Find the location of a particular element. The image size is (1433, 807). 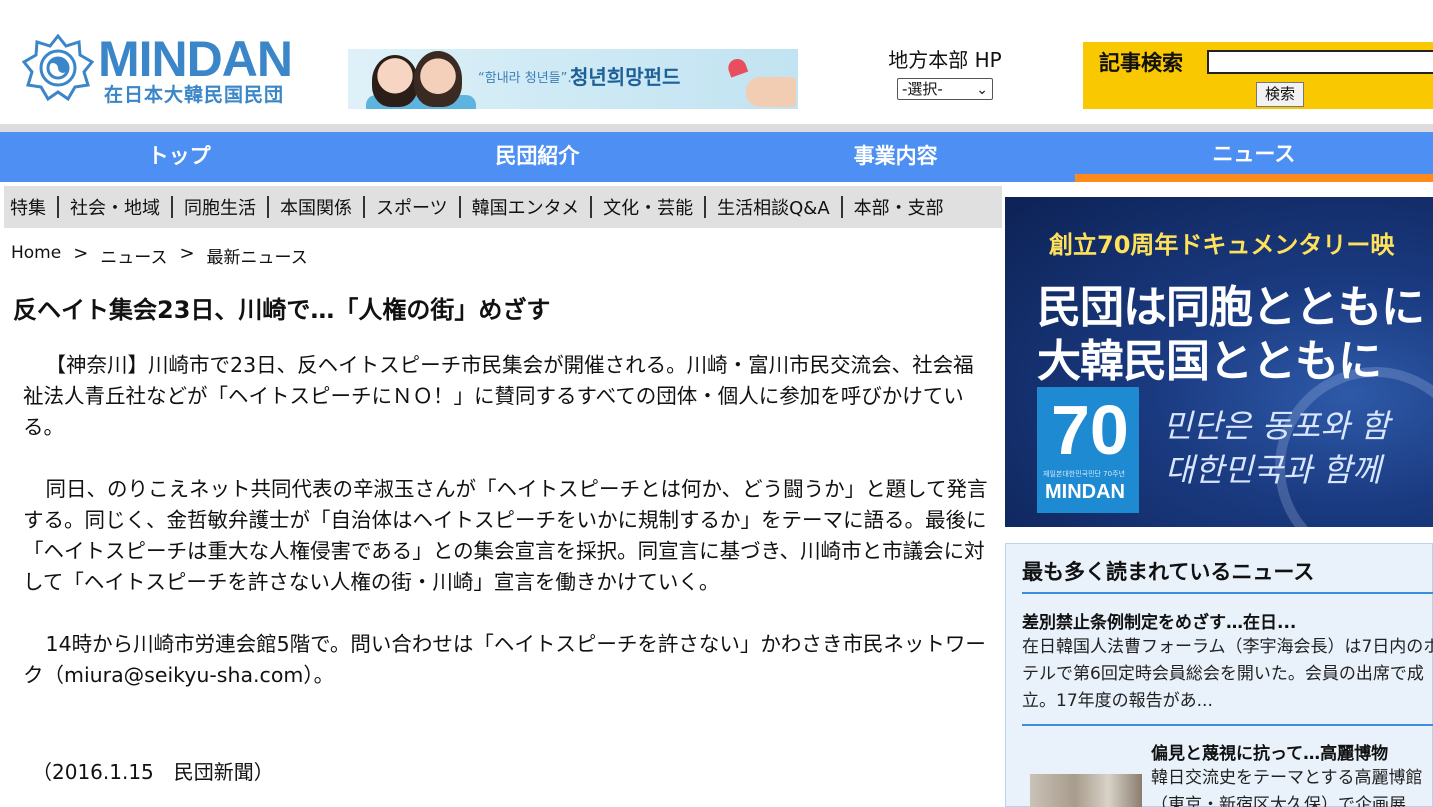

logo-wordmark: MINDAN is located at coordinates (195, 59).